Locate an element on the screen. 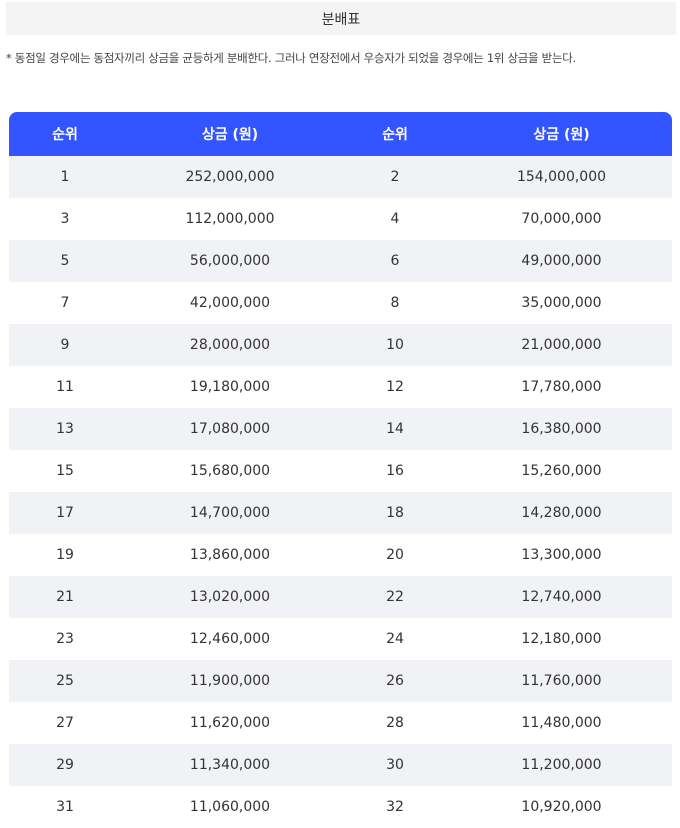 This screenshot has height=828, width=680. cell-rank-right: 24 is located at coordinates (395, 639).